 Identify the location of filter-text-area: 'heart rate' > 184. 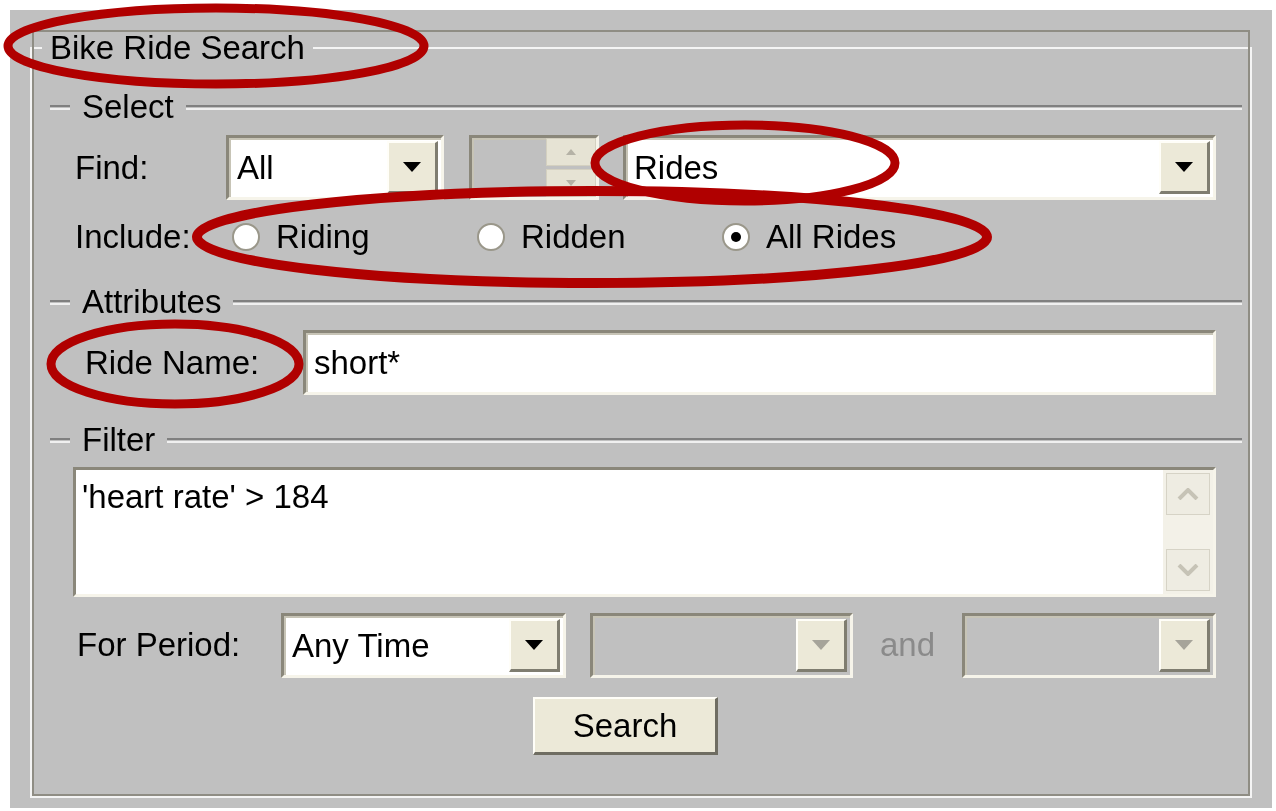
(644, 532).